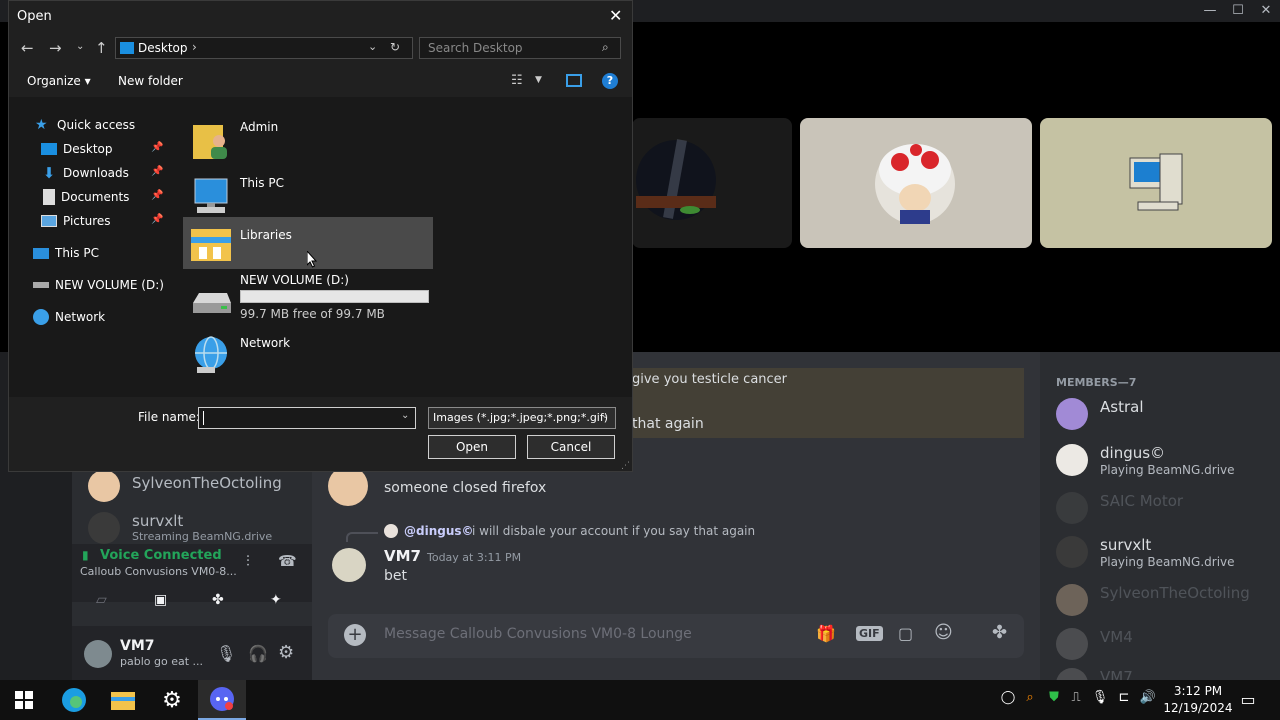 Image resolution: width=1280 pixels, height=720 pixels. What do you see at coordinates (24, 700) in the screenshot?
I see `start-button` at bounding box center [24, 700].